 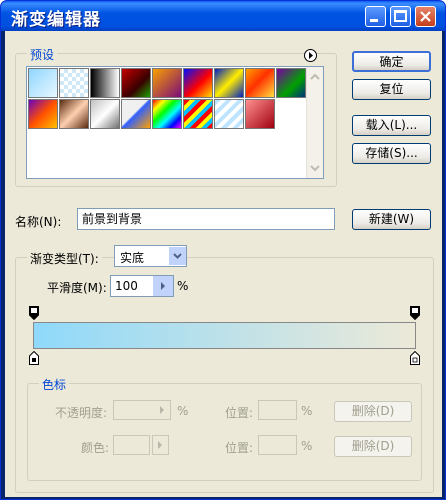 I want to click on presets-scrollbar, so click(x=314, y=122).